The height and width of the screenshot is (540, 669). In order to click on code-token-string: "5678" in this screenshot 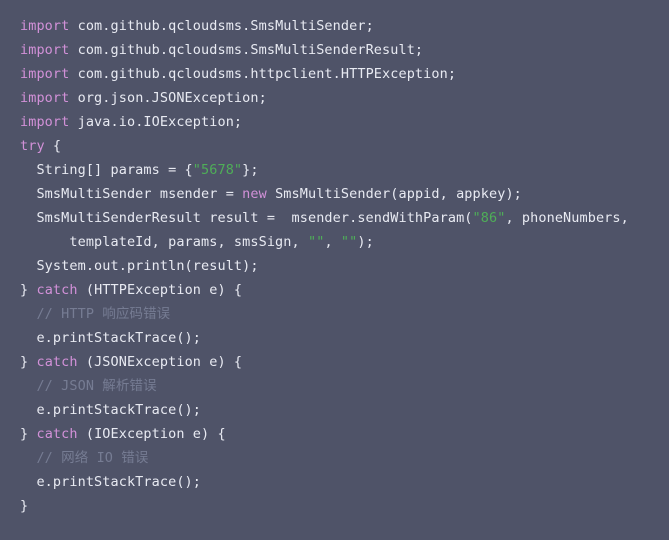, I will do `click(217, 170)`.